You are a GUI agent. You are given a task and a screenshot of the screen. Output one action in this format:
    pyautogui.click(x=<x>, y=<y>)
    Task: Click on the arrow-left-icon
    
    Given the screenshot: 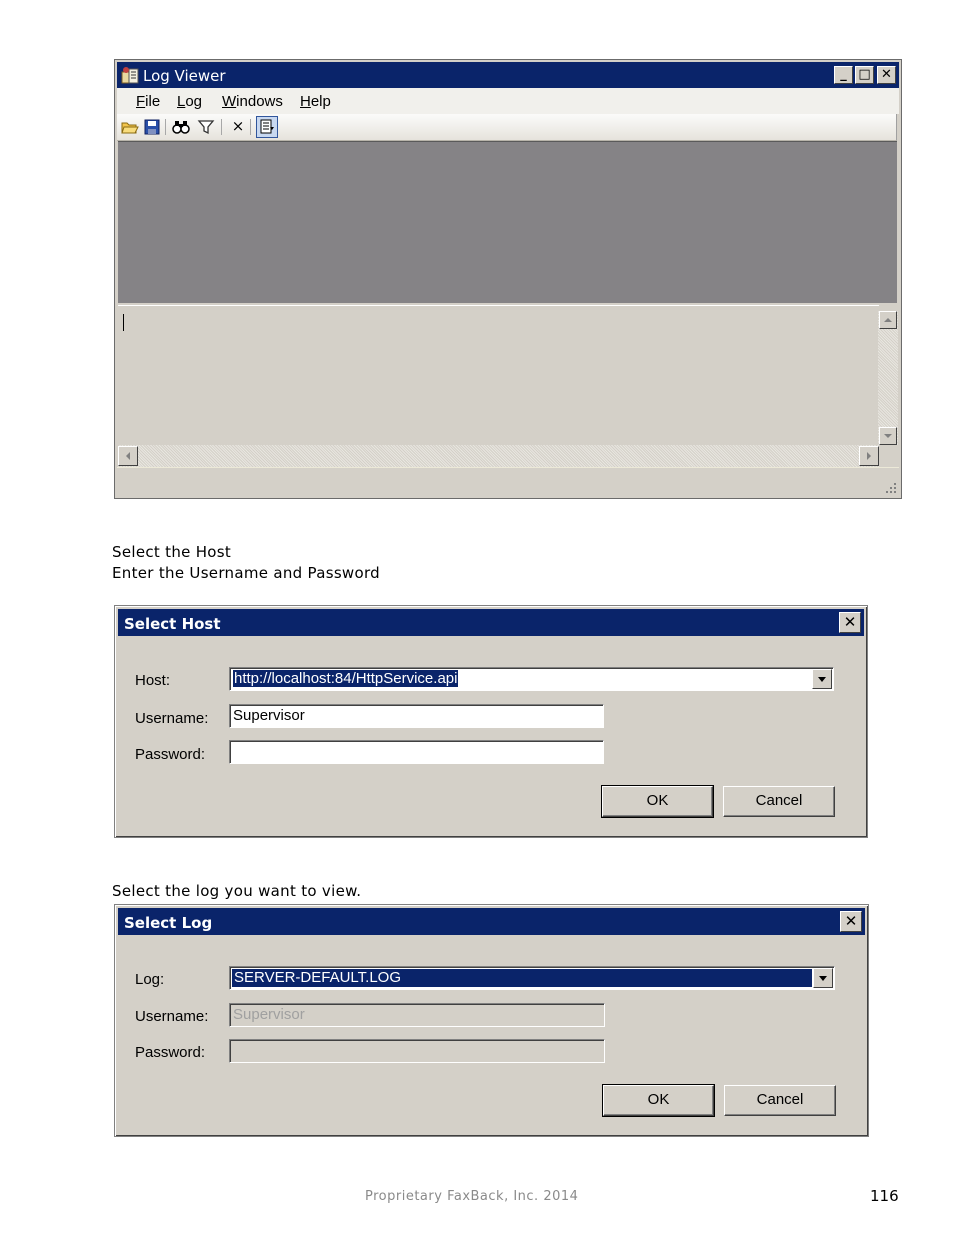 What is the action you would take?
    pyautogui.click(x=128, y=456)
    